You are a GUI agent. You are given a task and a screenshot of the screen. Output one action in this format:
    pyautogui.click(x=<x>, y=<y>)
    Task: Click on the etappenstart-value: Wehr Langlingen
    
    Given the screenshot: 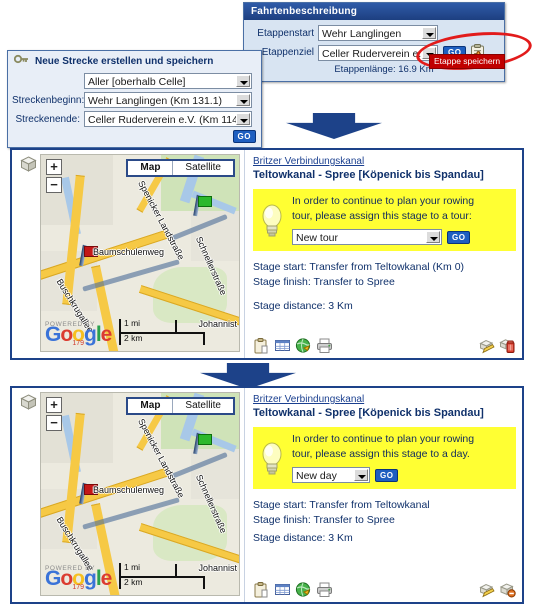 What is the action you would take?
    pyautogui.click(x=362, y=34)
    